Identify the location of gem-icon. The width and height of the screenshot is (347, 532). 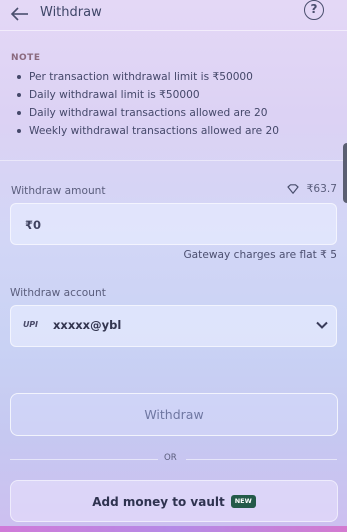
(293, 189).